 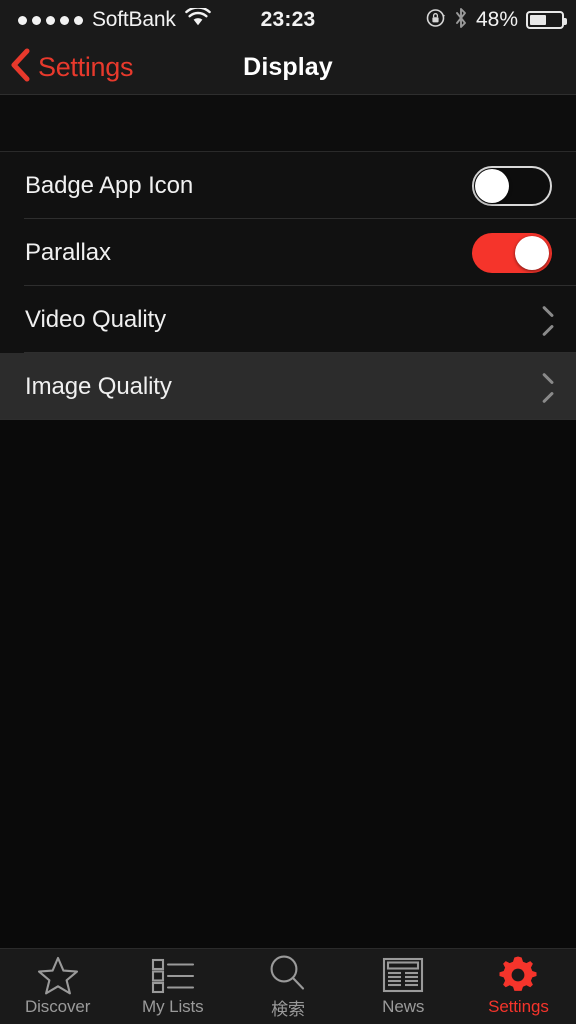 I want to click on tab-search: 検索, so click(x=287, y=986).